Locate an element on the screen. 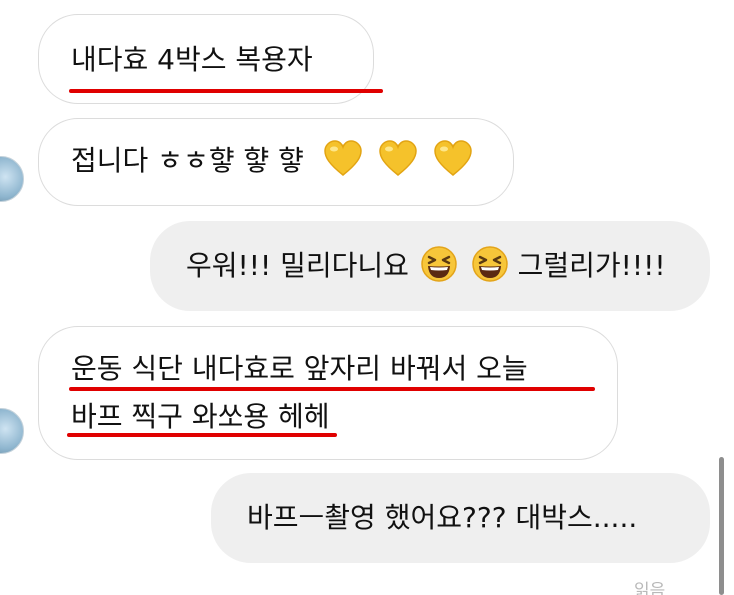 This screenshot has height=595, width=734. sent-message-bubble: 우워!!! 밀리다니요 그럴리가!!!! is located at coordinates (430, 266).